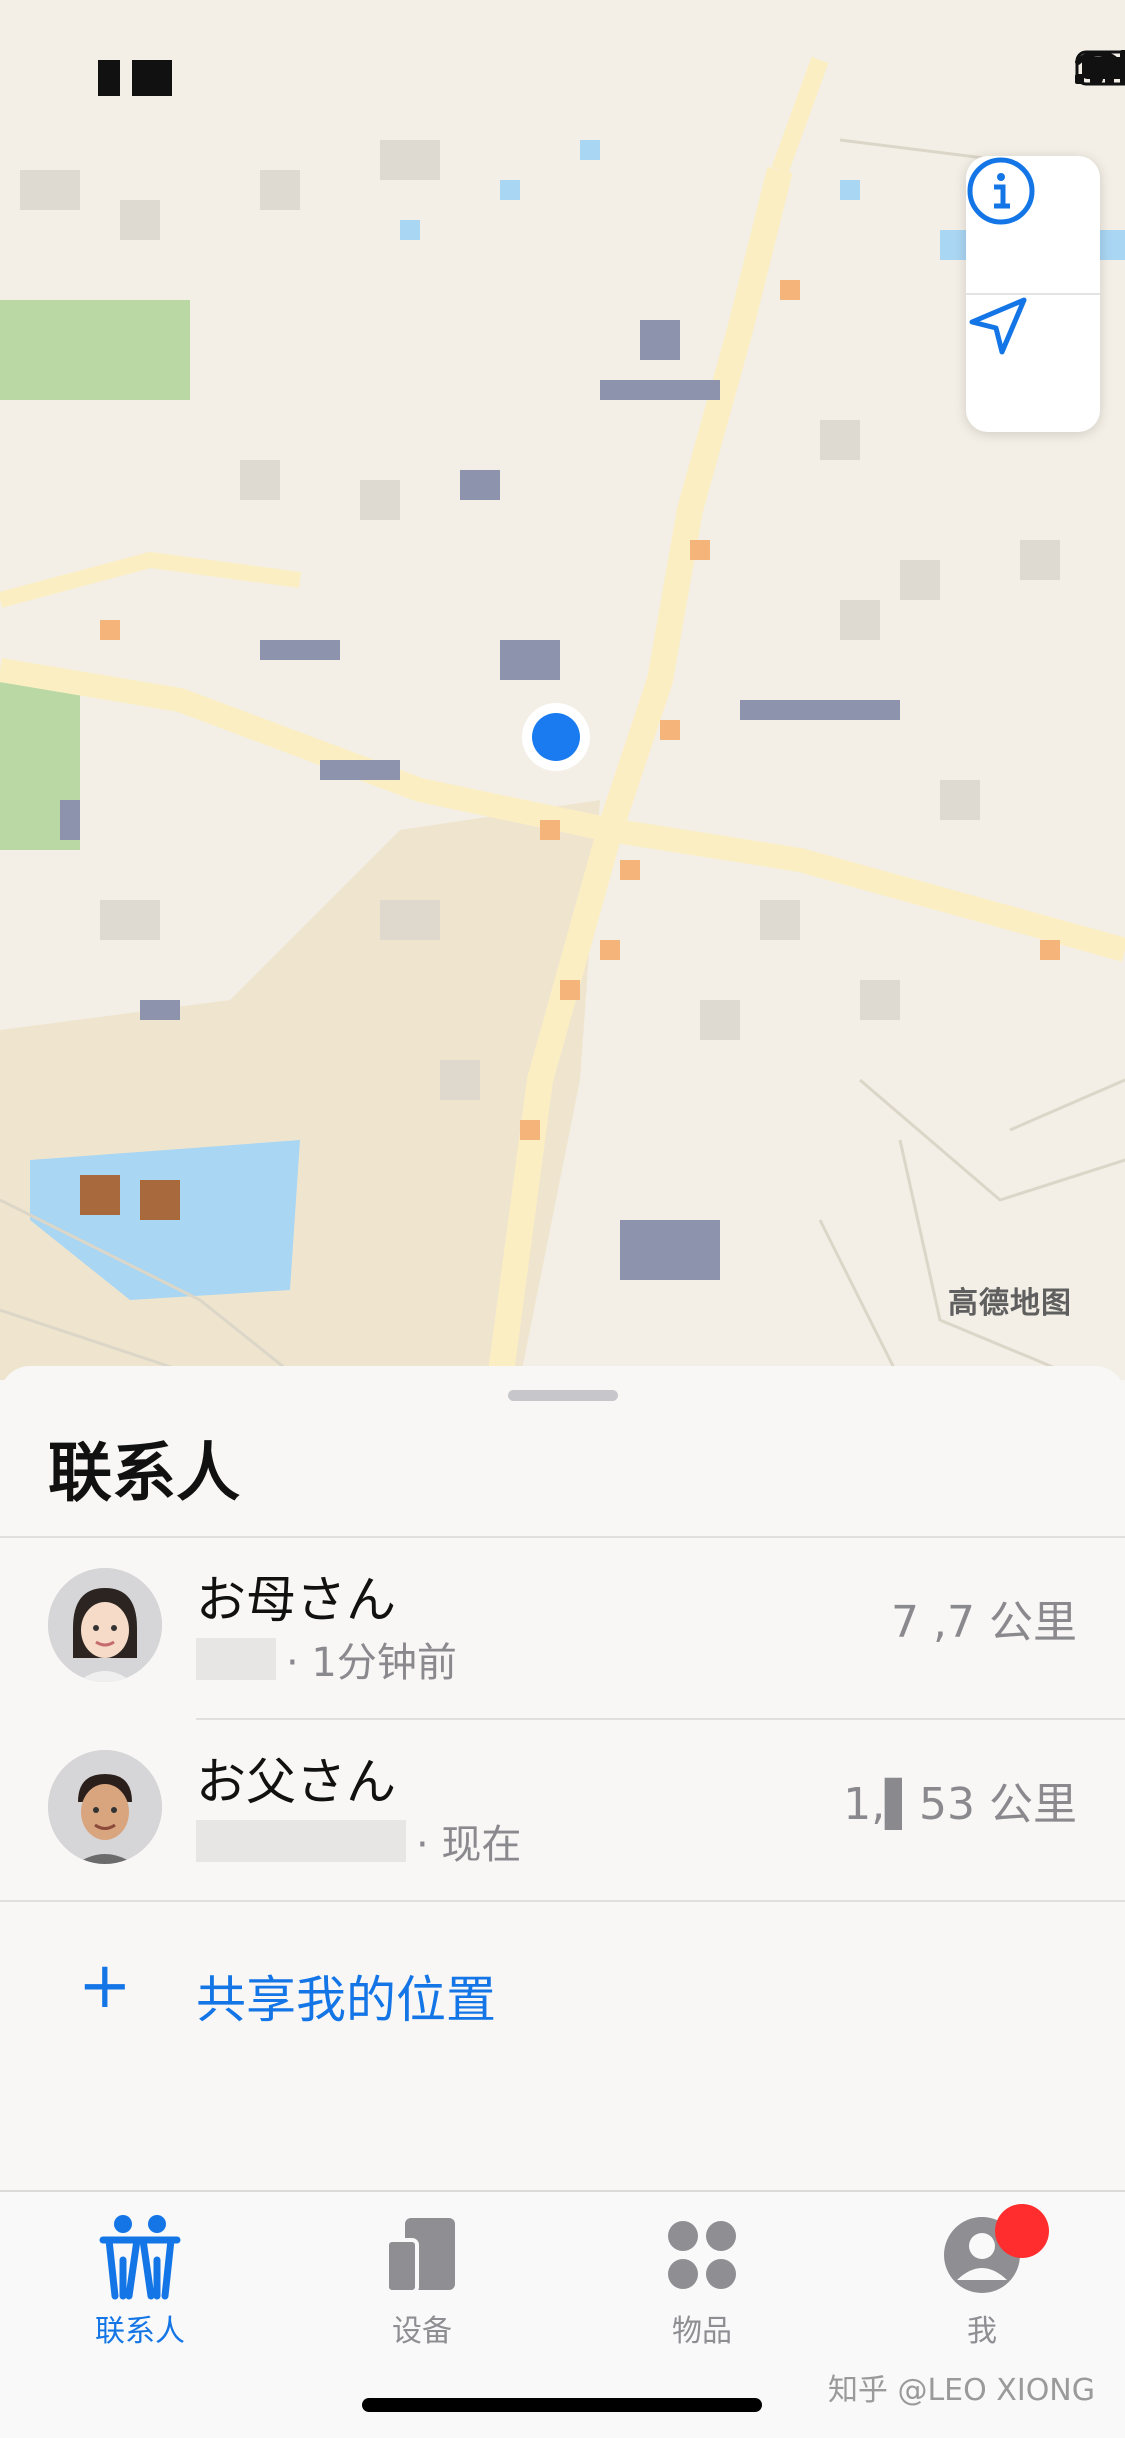 The image size is (1125, 2438). Describe the element at coordinates (371, 1663) in the screenshot. I see `contact-status-text: · 1分钟前` at that location.